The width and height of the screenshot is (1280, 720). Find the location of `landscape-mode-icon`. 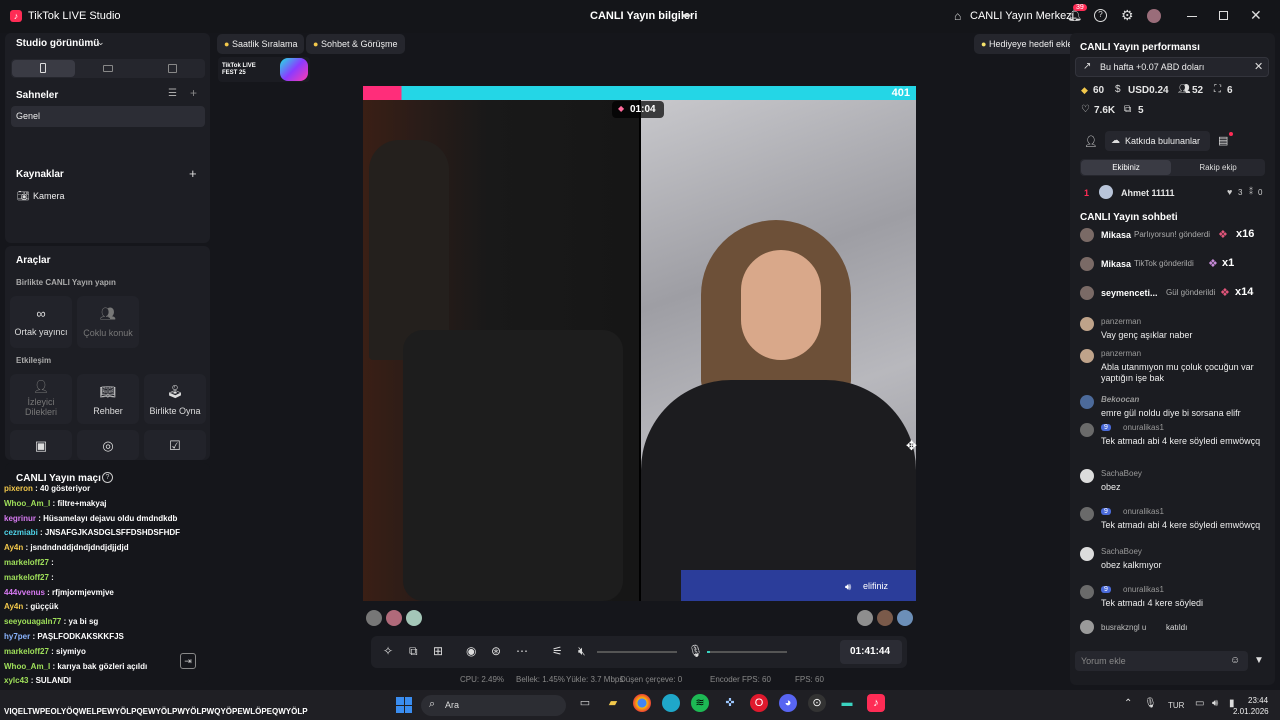

landscape-mode-icon is located at coordinates (108, 68).